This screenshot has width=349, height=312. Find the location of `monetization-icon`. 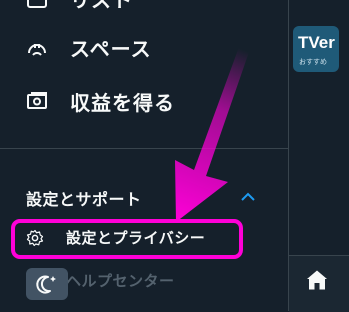

monetization-icon is located at coordinates (37, 100).